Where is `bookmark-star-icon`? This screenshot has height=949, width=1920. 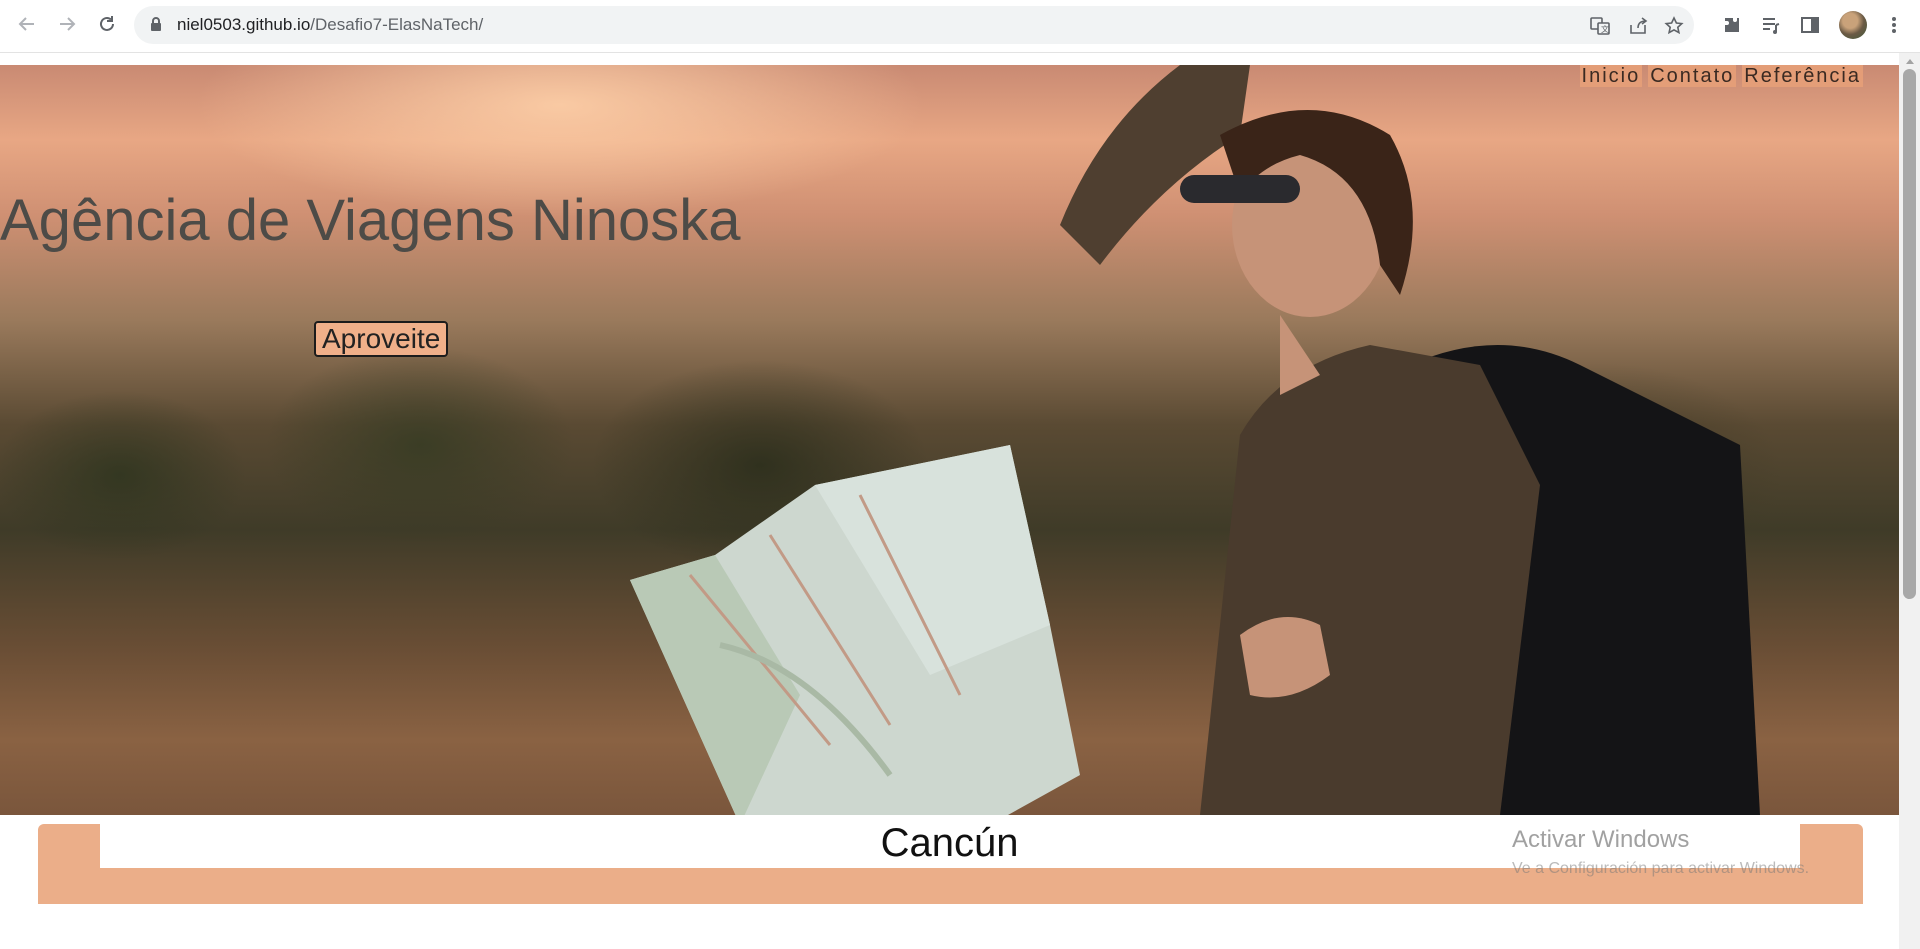
bookmark-star-icon is located at coordinates (1674, 26).